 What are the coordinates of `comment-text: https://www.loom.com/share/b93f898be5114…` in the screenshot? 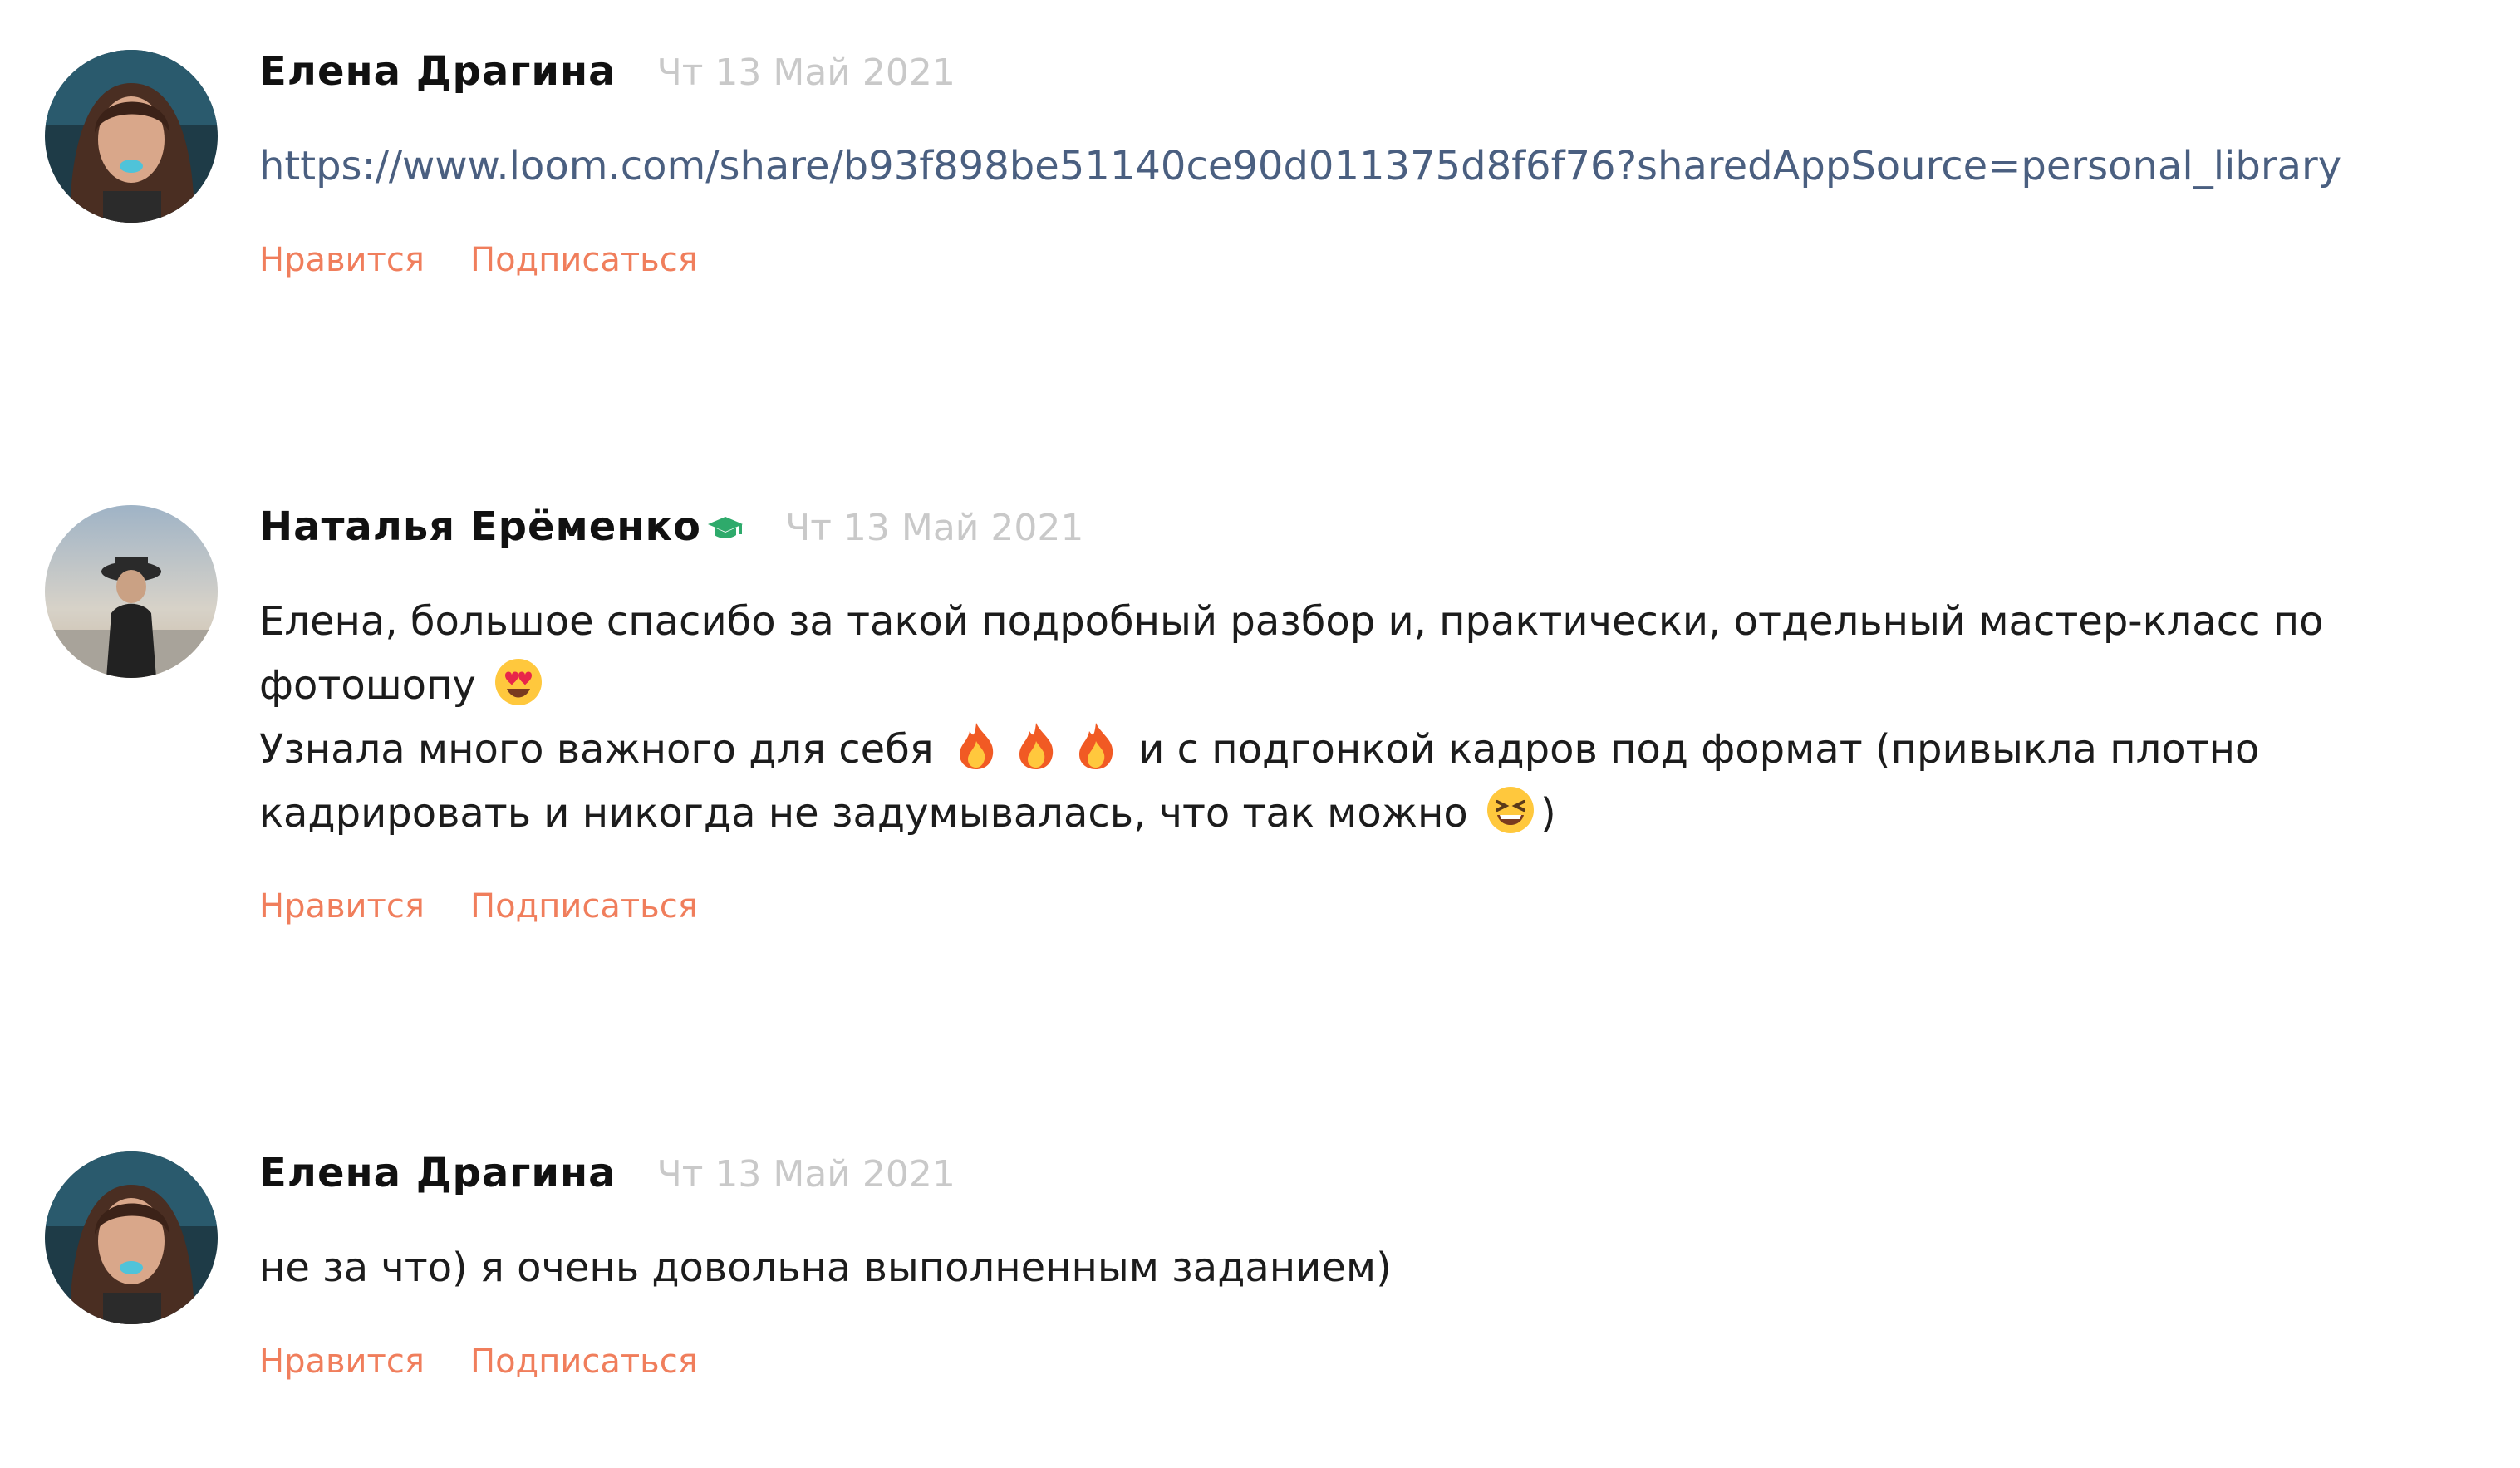 It's located at (1300, 167).